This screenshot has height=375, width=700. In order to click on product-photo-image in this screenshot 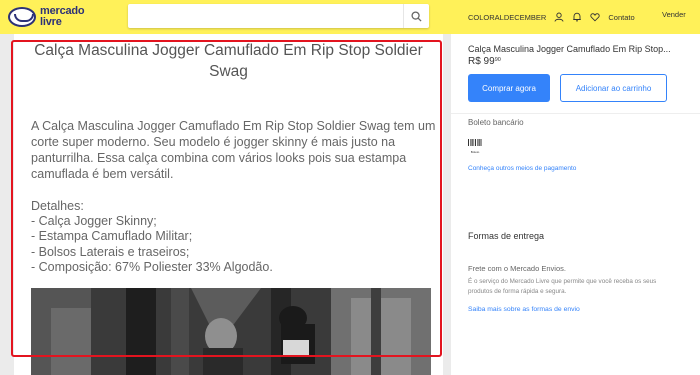, I will do `click(231, 331)`.